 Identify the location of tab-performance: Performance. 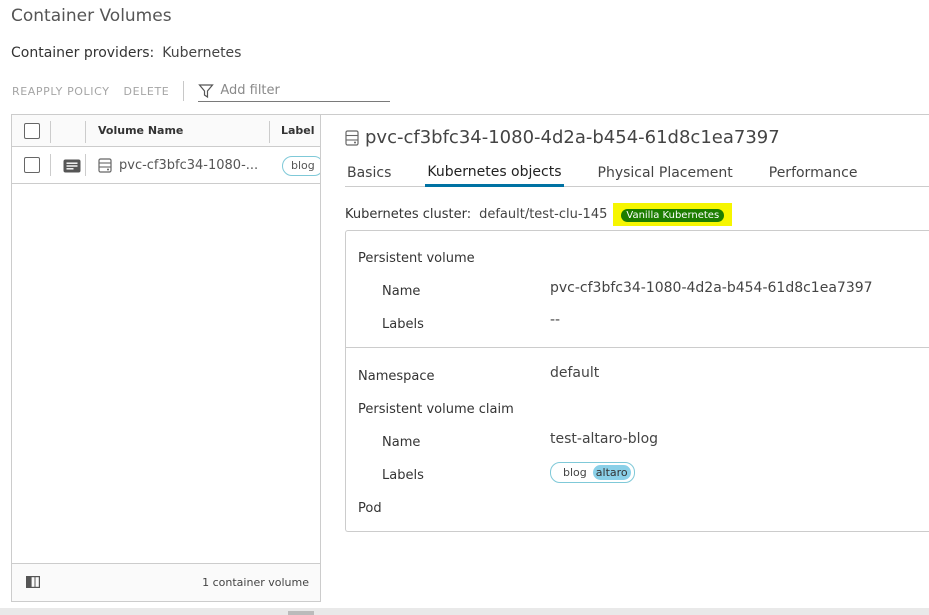
(813, 173).